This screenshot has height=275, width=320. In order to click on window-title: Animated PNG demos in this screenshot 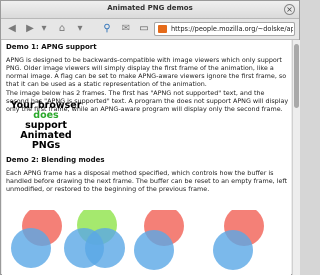, I will do `click(150, 8)`.